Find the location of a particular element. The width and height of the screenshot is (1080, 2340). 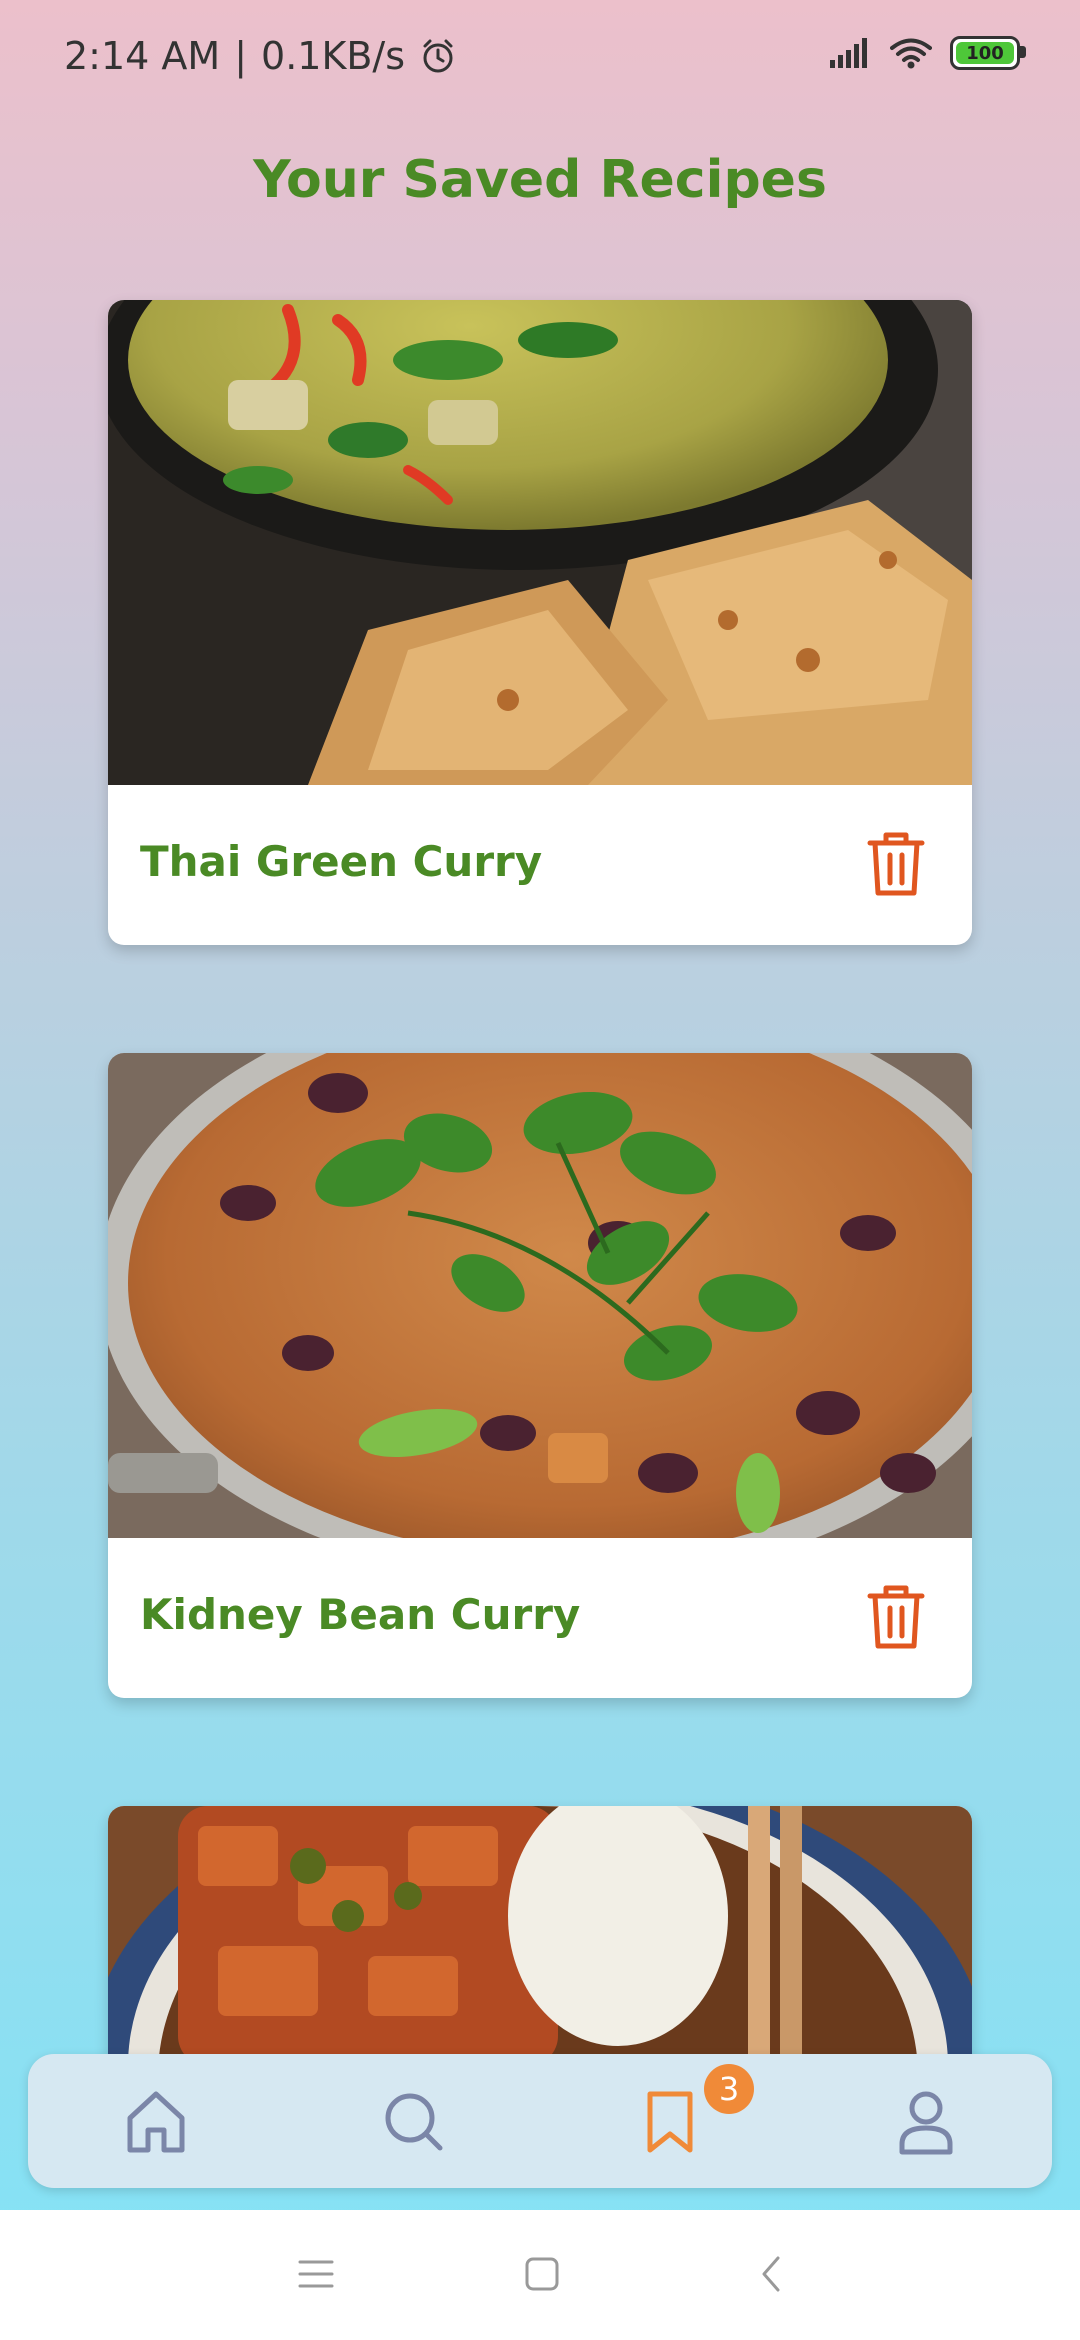

recipe-card-footer: Kidney Bean Curry is located at coordinates (540, 1618).